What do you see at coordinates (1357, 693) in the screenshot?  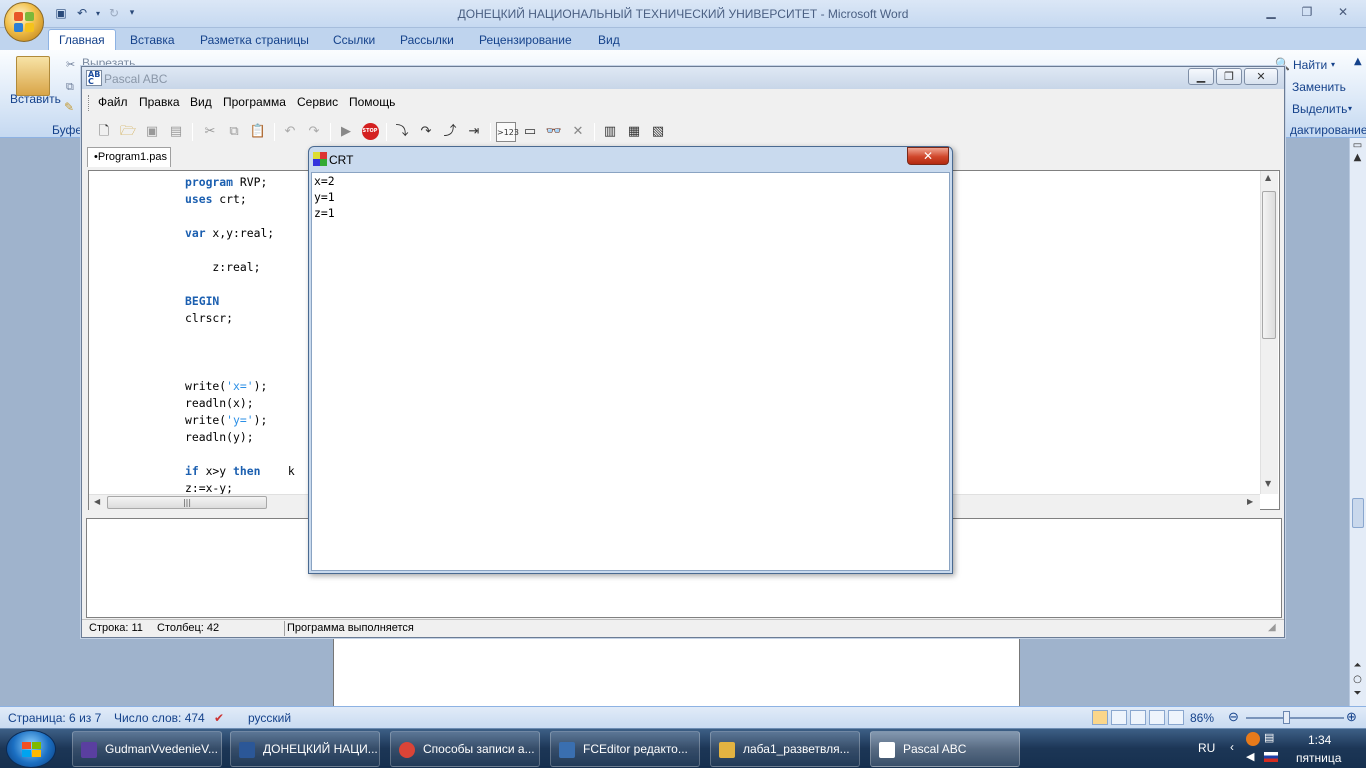 I see `next-page-icon: ⏷` at bounding box center [1357, 693].